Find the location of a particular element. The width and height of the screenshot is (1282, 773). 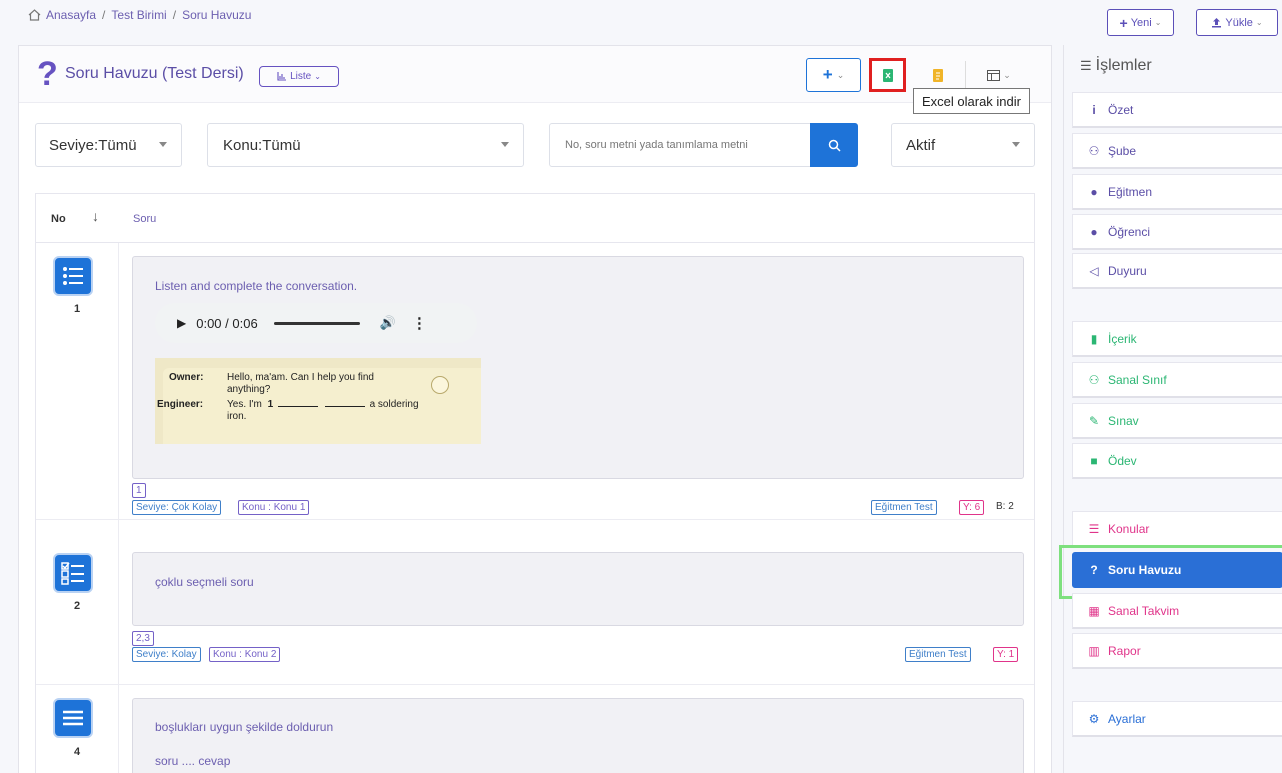

upload-button: Yükle ⌄ is located at coordinates (1237, 22).